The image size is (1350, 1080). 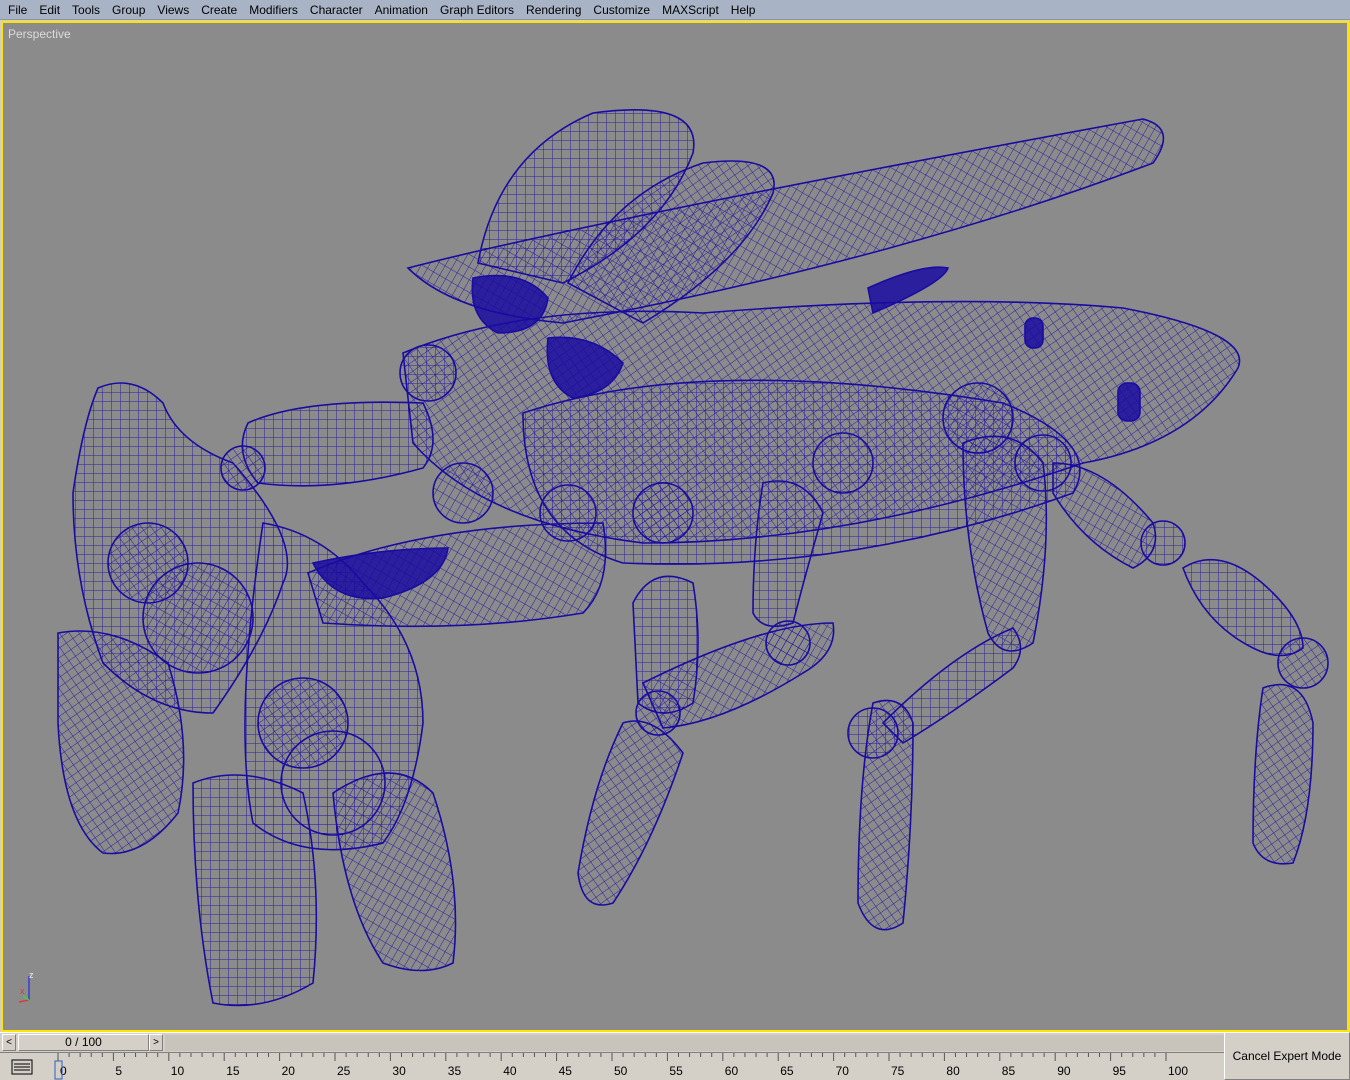 What do you see at coordinates (22, 991) in the screenshot?
I see `axis-x-label: x` at bounding box center [22, 991].